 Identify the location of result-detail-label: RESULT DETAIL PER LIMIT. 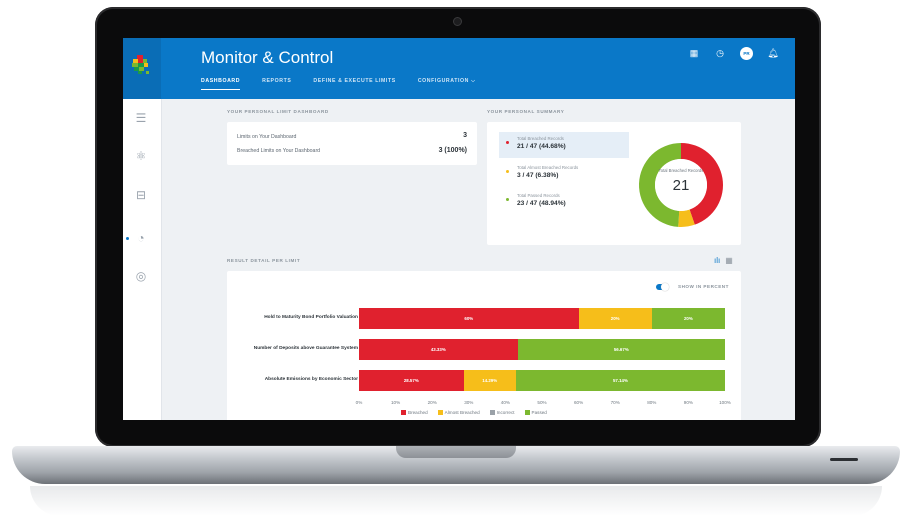
(264, 260).